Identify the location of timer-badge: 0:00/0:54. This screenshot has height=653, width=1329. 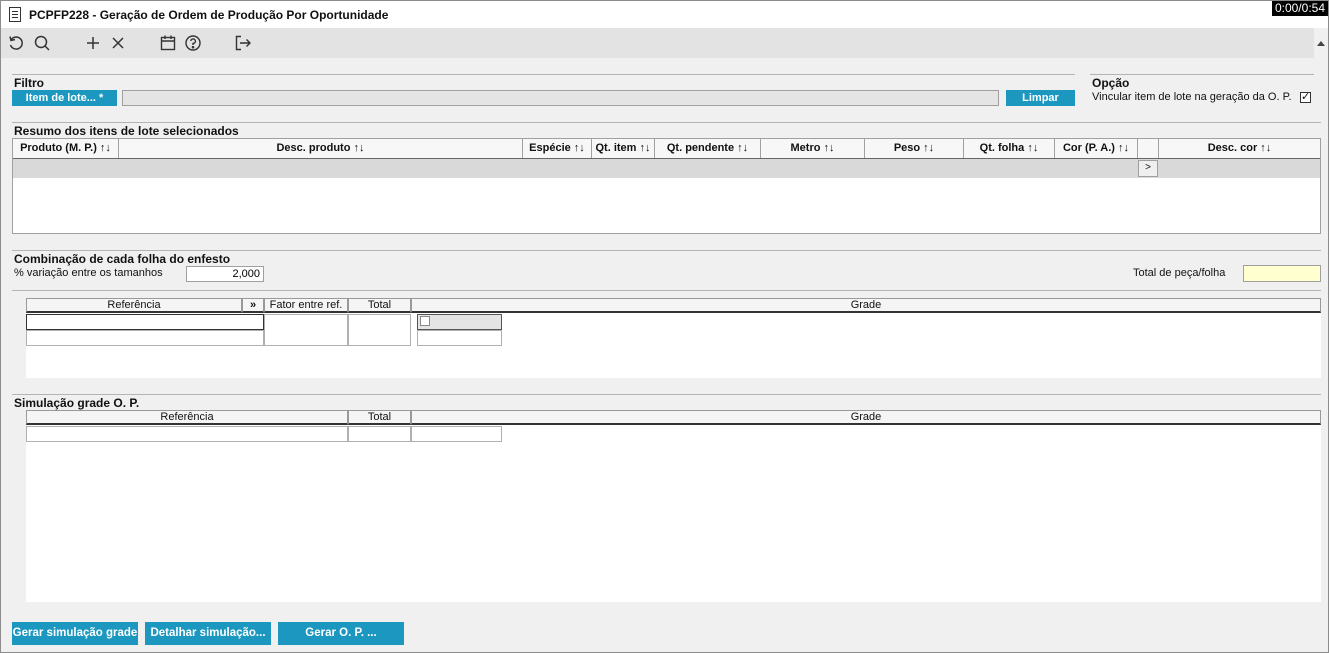
(1299, 8).